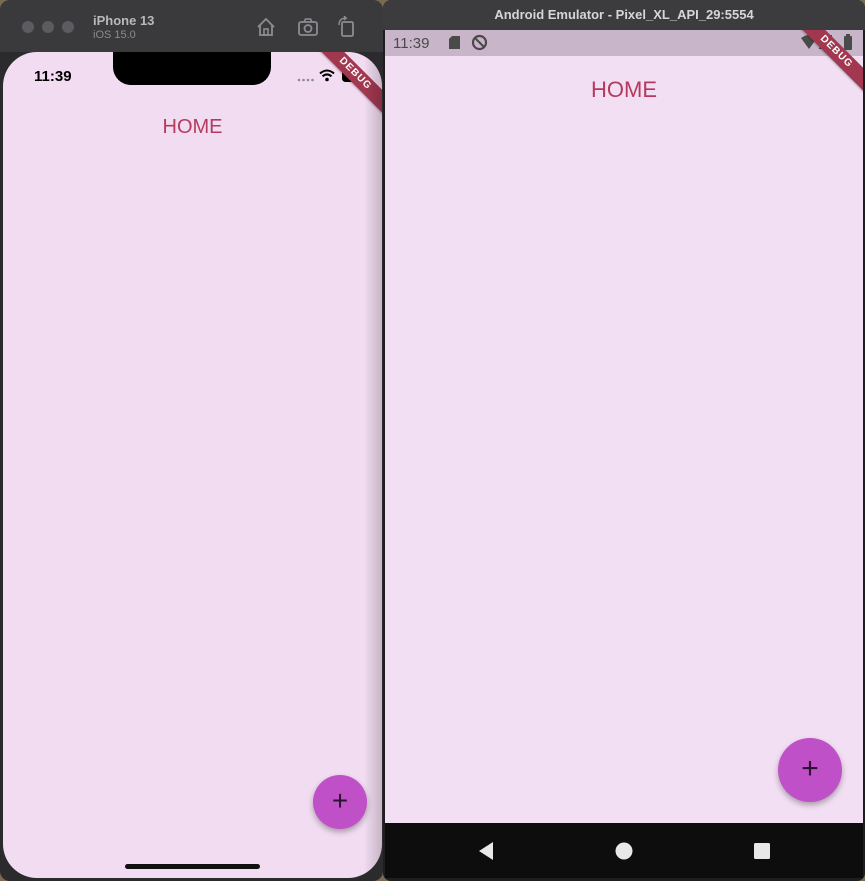  Describe the element at coordinates (68, 27) in the screenshot. I see `zoom-window-button` at that location.